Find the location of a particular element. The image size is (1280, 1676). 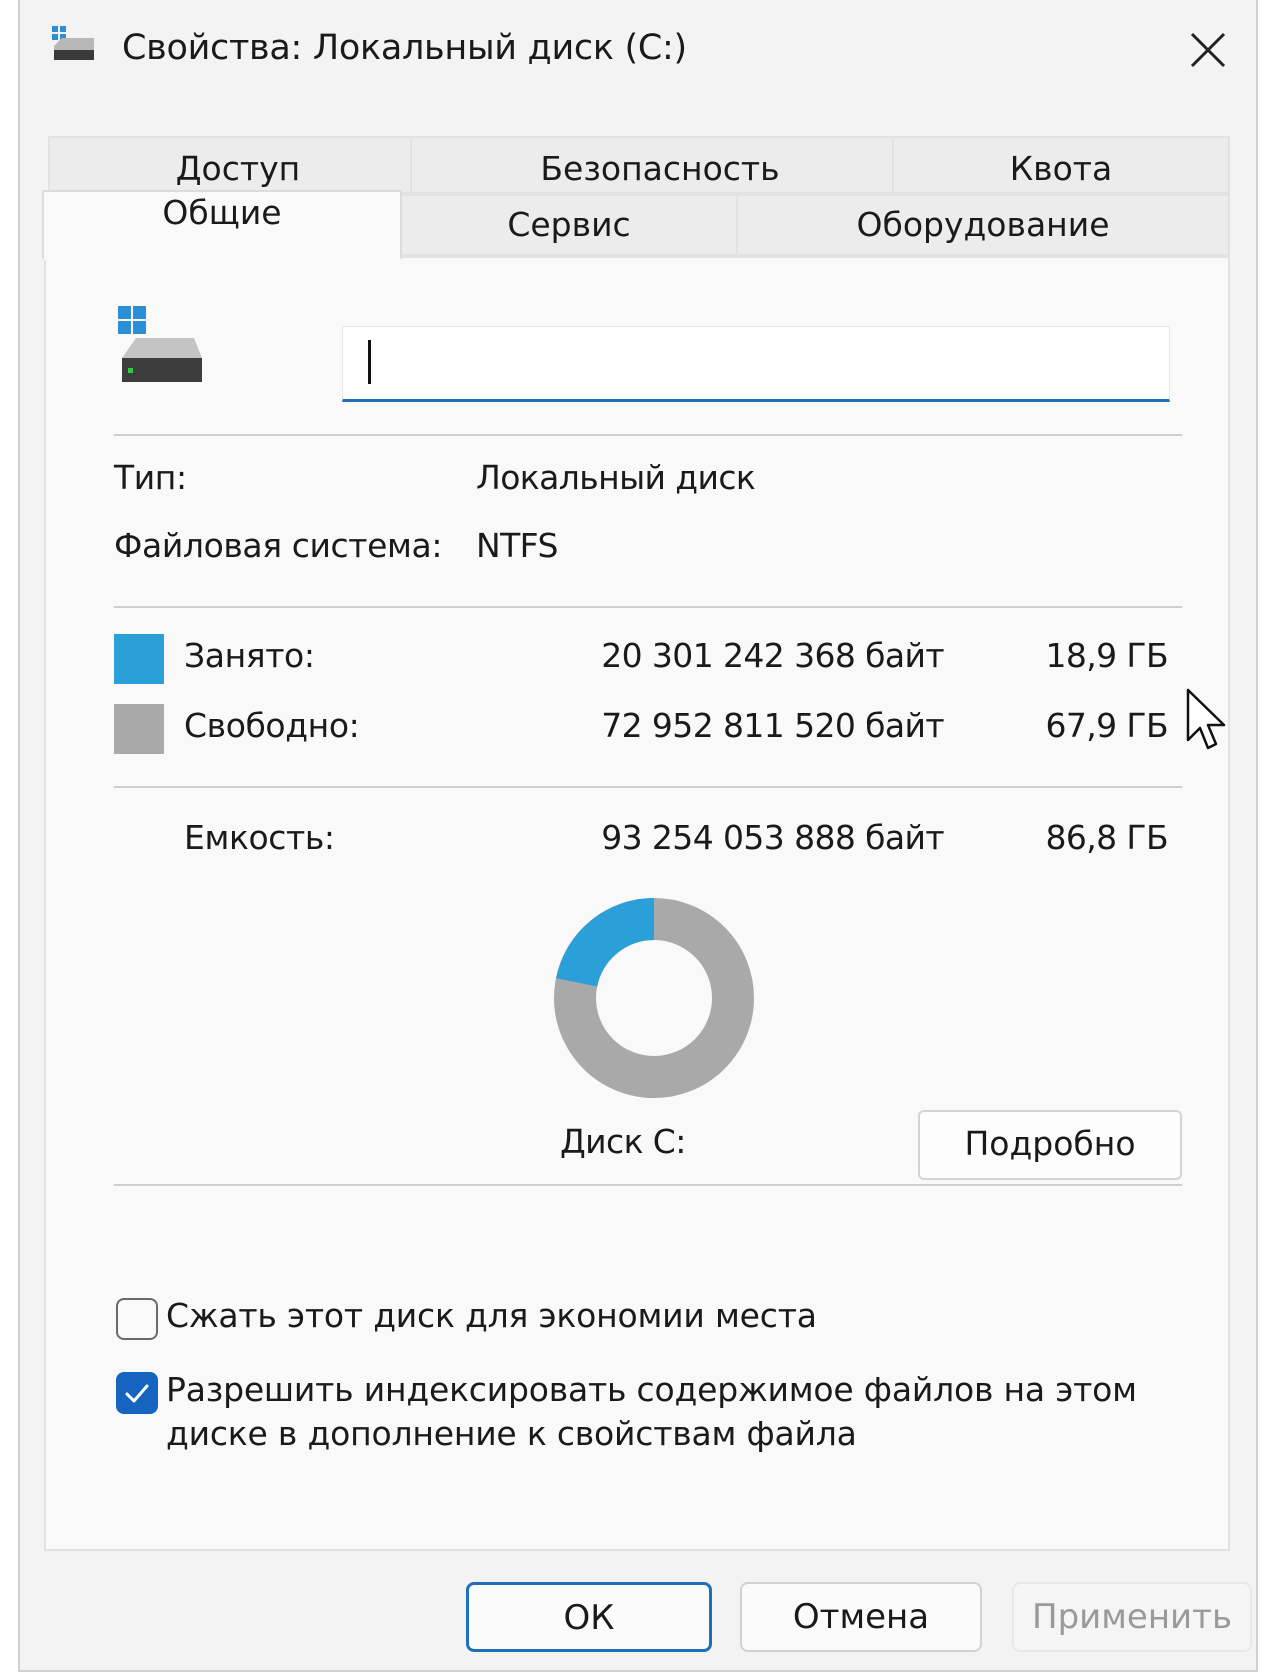

tab-general: Общие is located at coordinates (222, 225).